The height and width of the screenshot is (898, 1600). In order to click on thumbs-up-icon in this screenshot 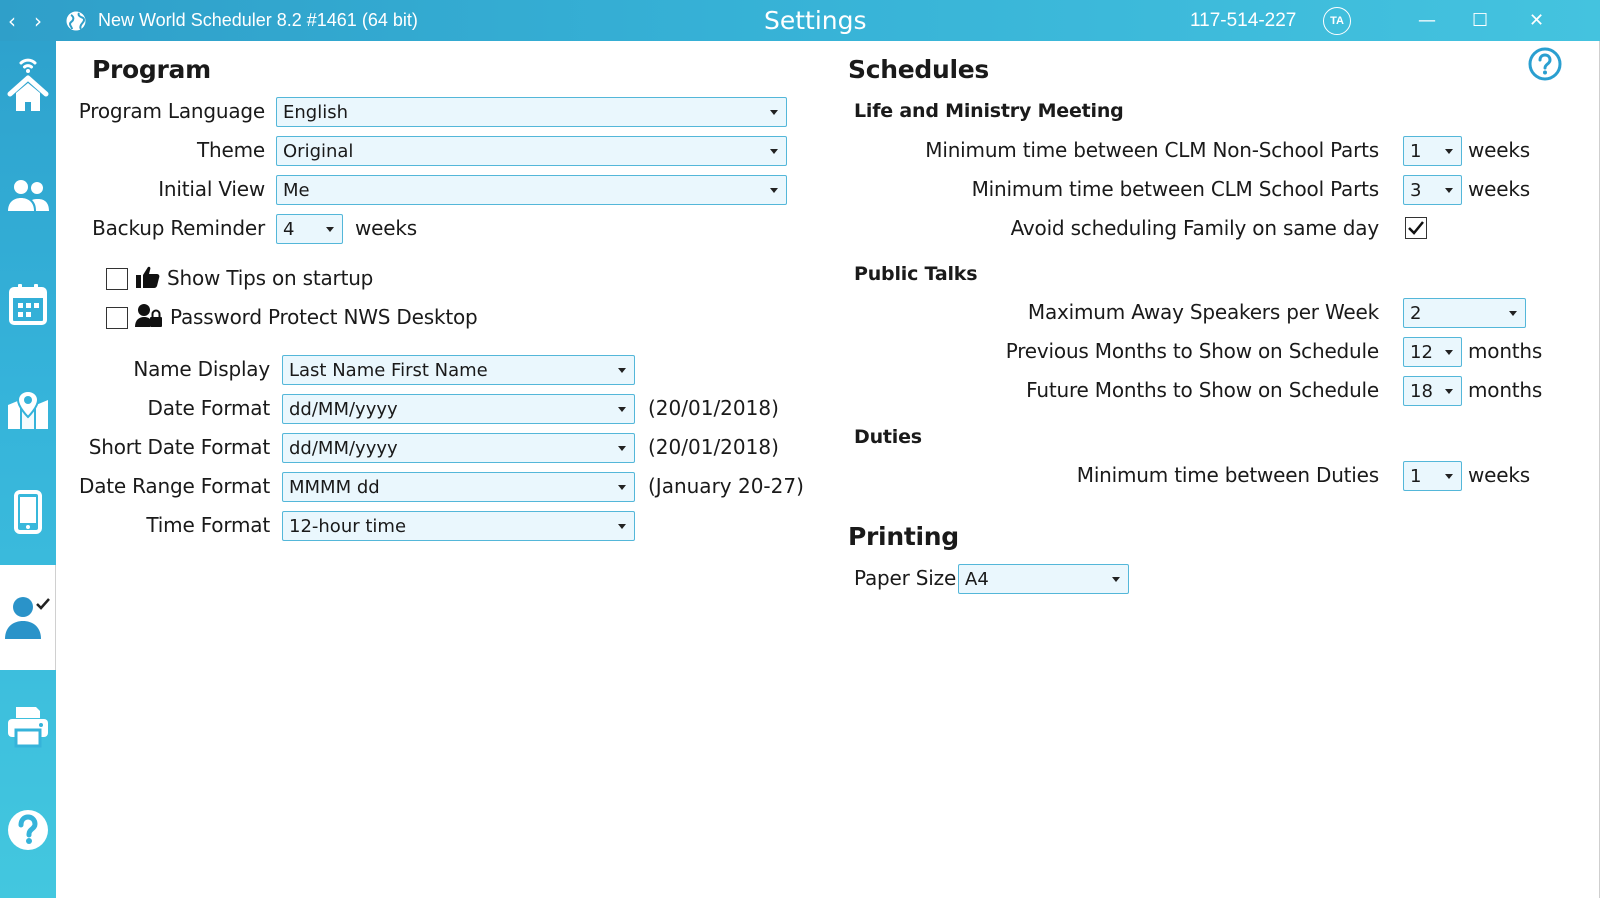, I will do `click(148, 279)`.